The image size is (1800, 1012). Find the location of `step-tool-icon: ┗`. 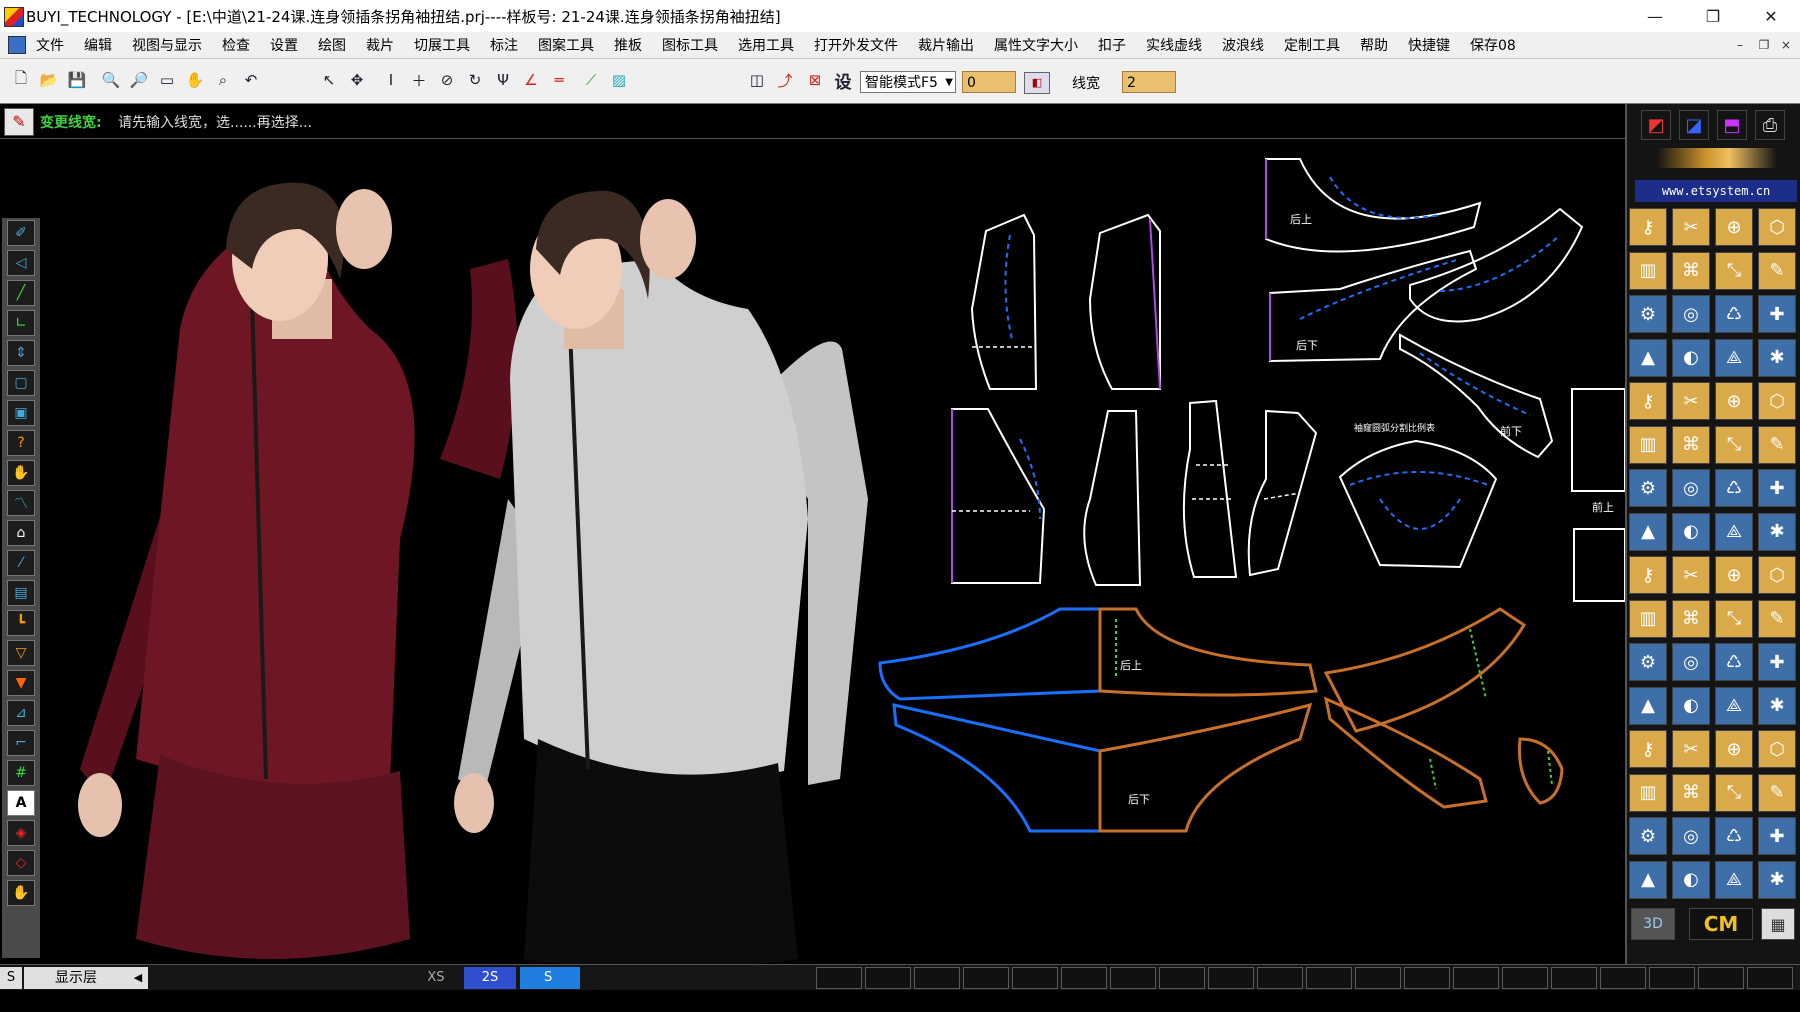

step-tool-icon: ┗ is located at coordinates (21, 623).